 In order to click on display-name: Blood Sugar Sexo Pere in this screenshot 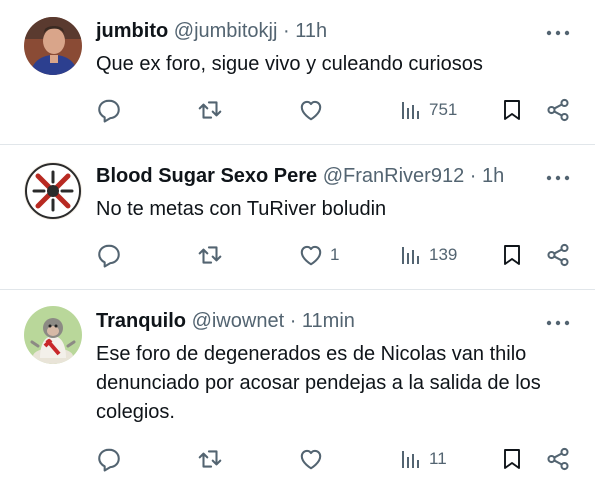, I will do `click(206, 176)`.